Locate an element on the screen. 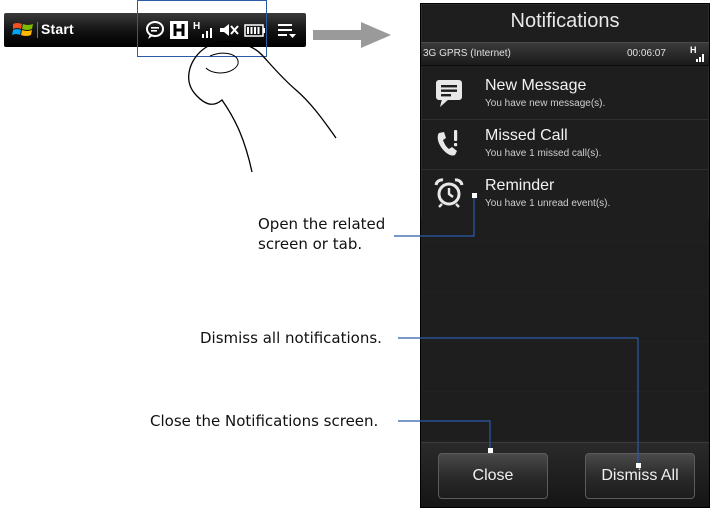 Image resolution: width=717 pixels, height=509 pixels. message-icon is located at coordinates (449, 93).